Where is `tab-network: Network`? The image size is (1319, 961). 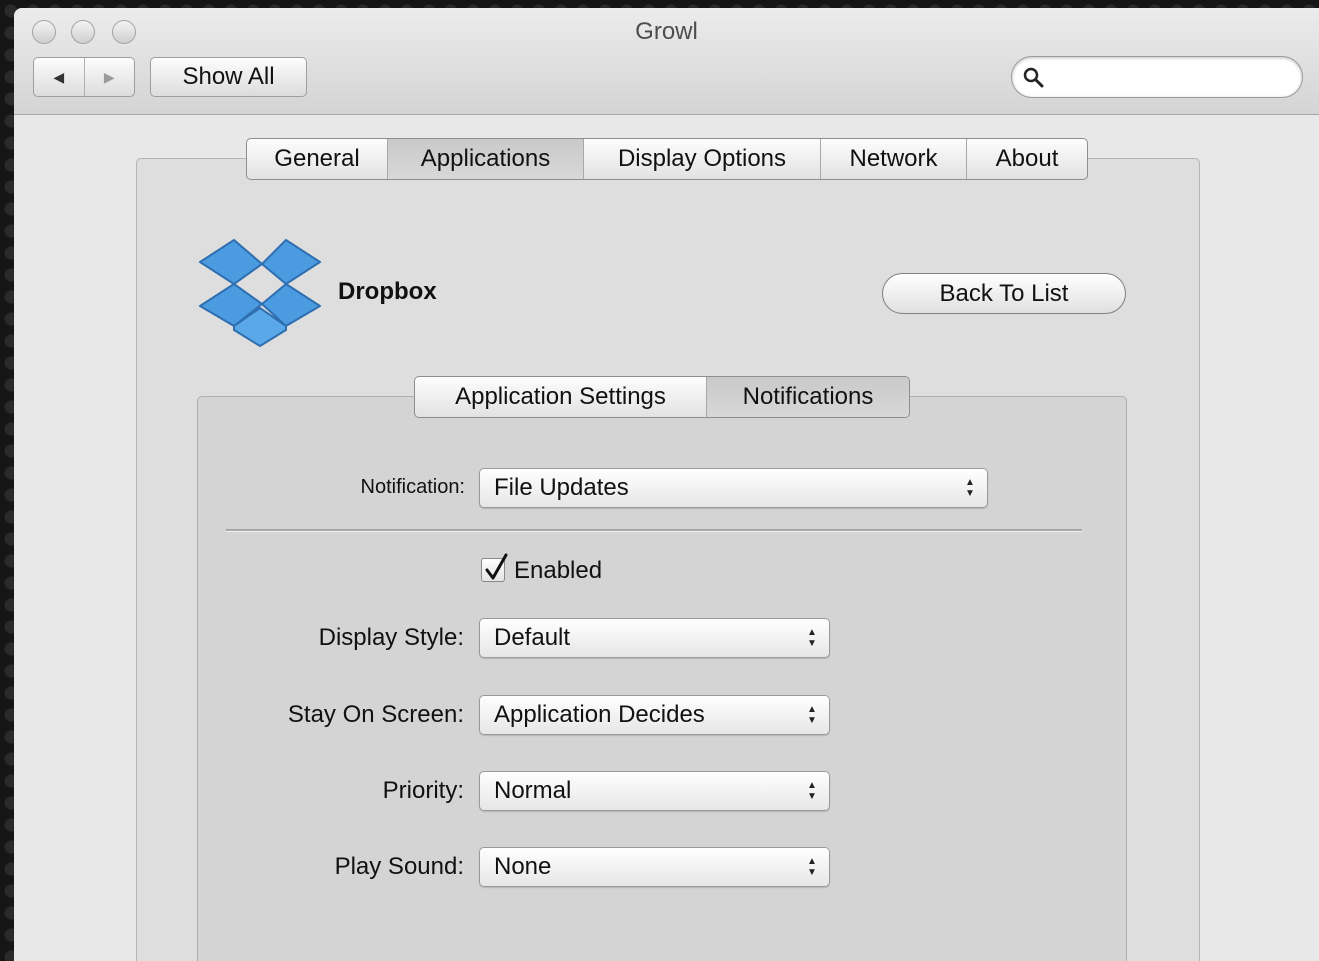 tab-network: Network is located at coordinates (894, 159).